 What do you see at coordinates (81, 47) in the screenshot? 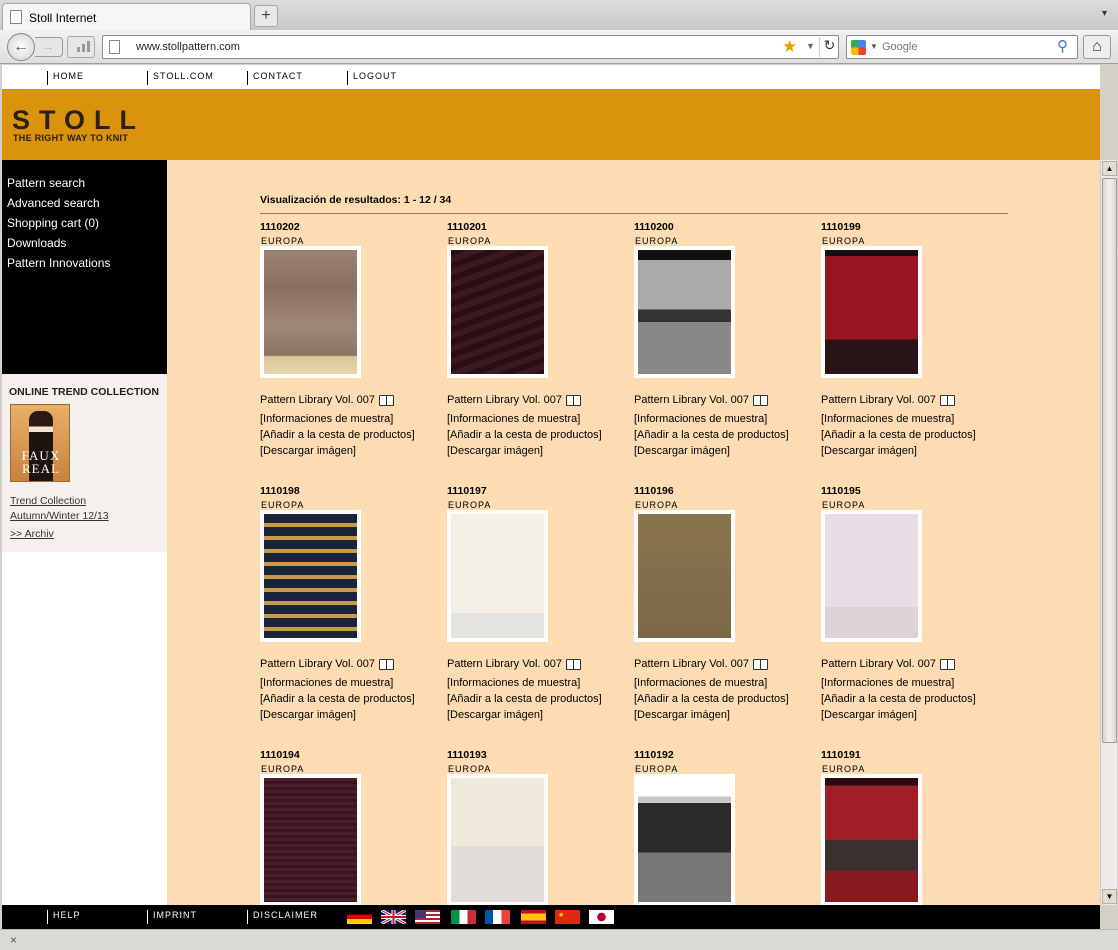
I see `history-button` at bounding box center [81, 47].